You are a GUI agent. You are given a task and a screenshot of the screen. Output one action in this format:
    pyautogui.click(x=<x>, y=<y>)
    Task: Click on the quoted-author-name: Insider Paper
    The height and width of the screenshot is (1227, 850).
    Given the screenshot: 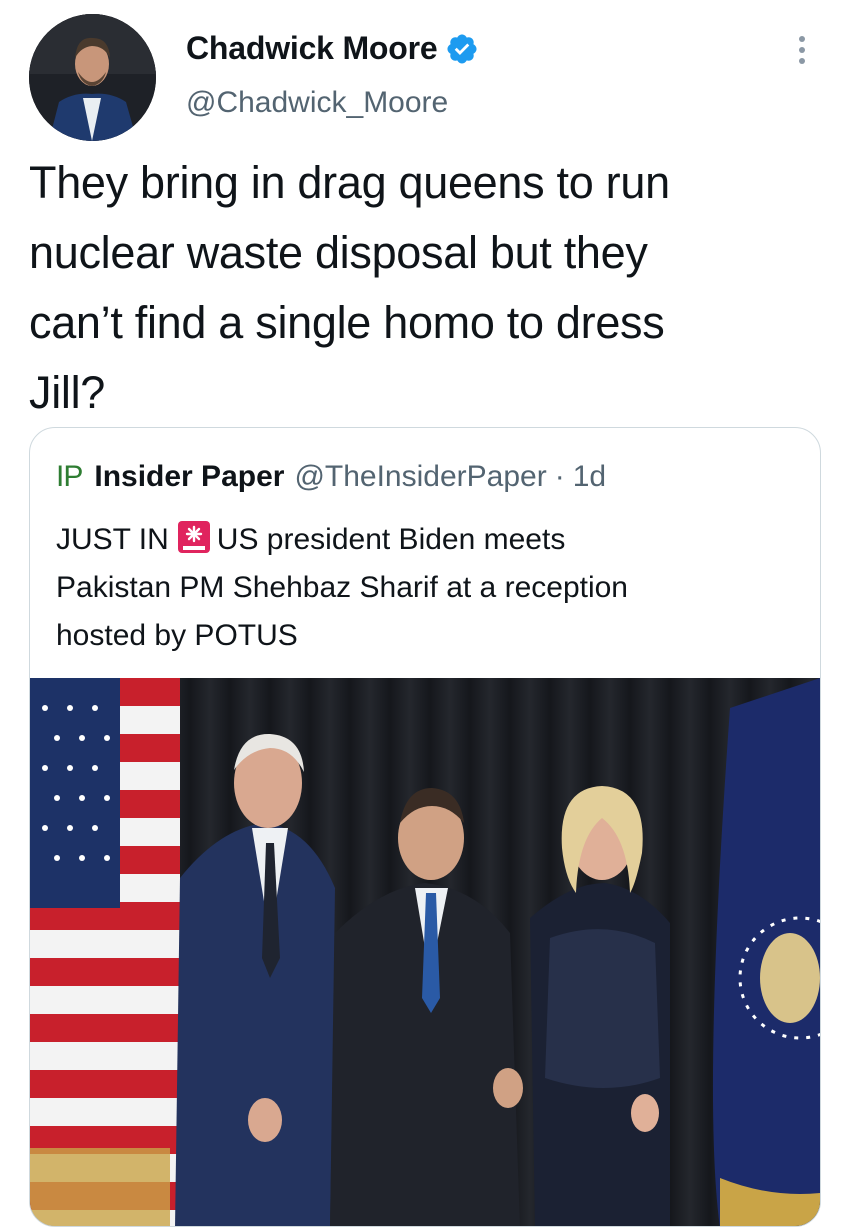 What is the action you would take?
    pyautogui.click(x=189, y=477)
    